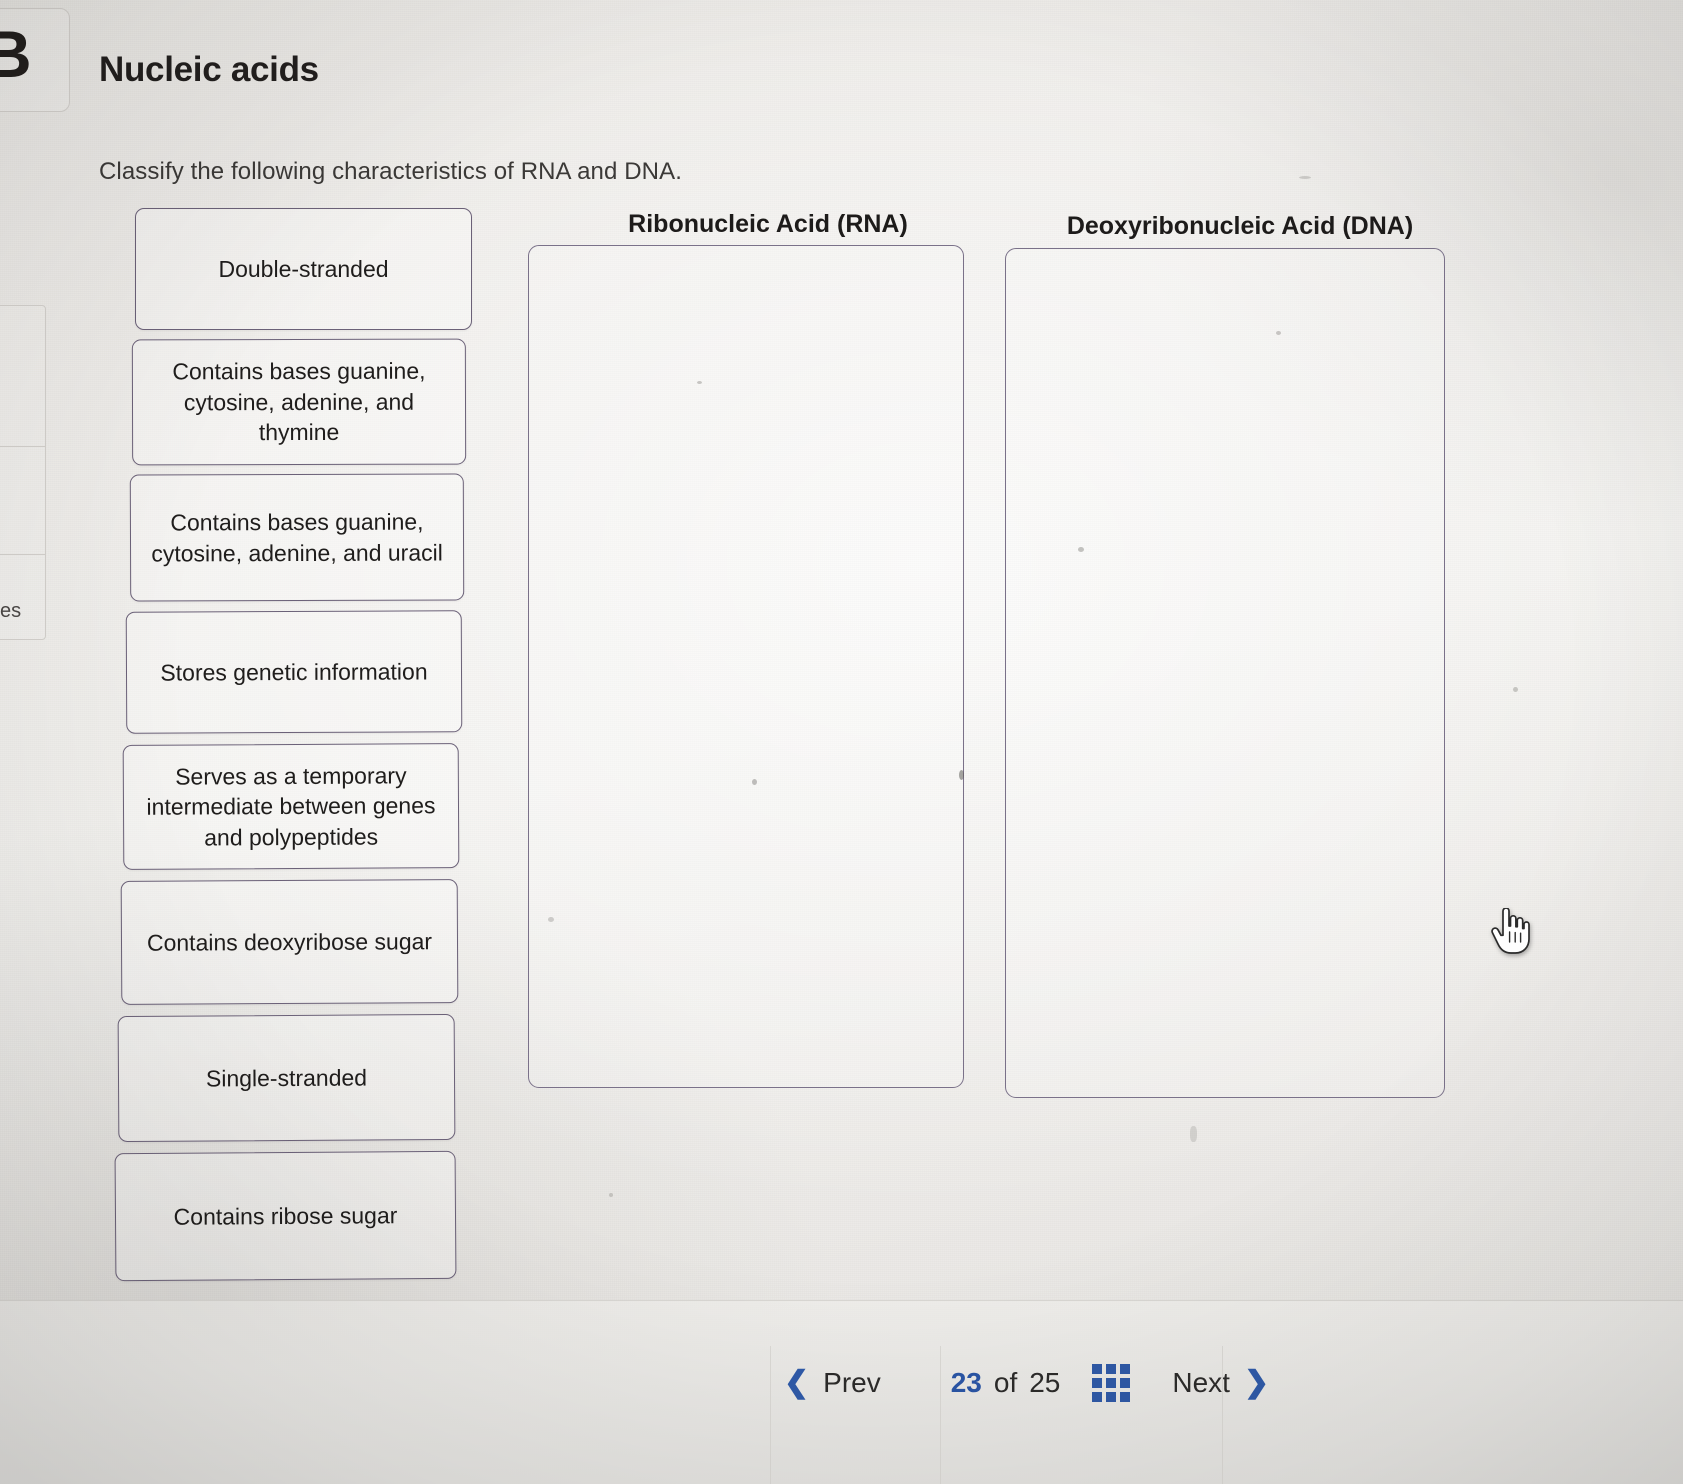 The height and width of the screenshot is (1484, 1683). Describe the element at coordinates (1225, 673) in the screenshot. I see `dropzone-dna` at that location.